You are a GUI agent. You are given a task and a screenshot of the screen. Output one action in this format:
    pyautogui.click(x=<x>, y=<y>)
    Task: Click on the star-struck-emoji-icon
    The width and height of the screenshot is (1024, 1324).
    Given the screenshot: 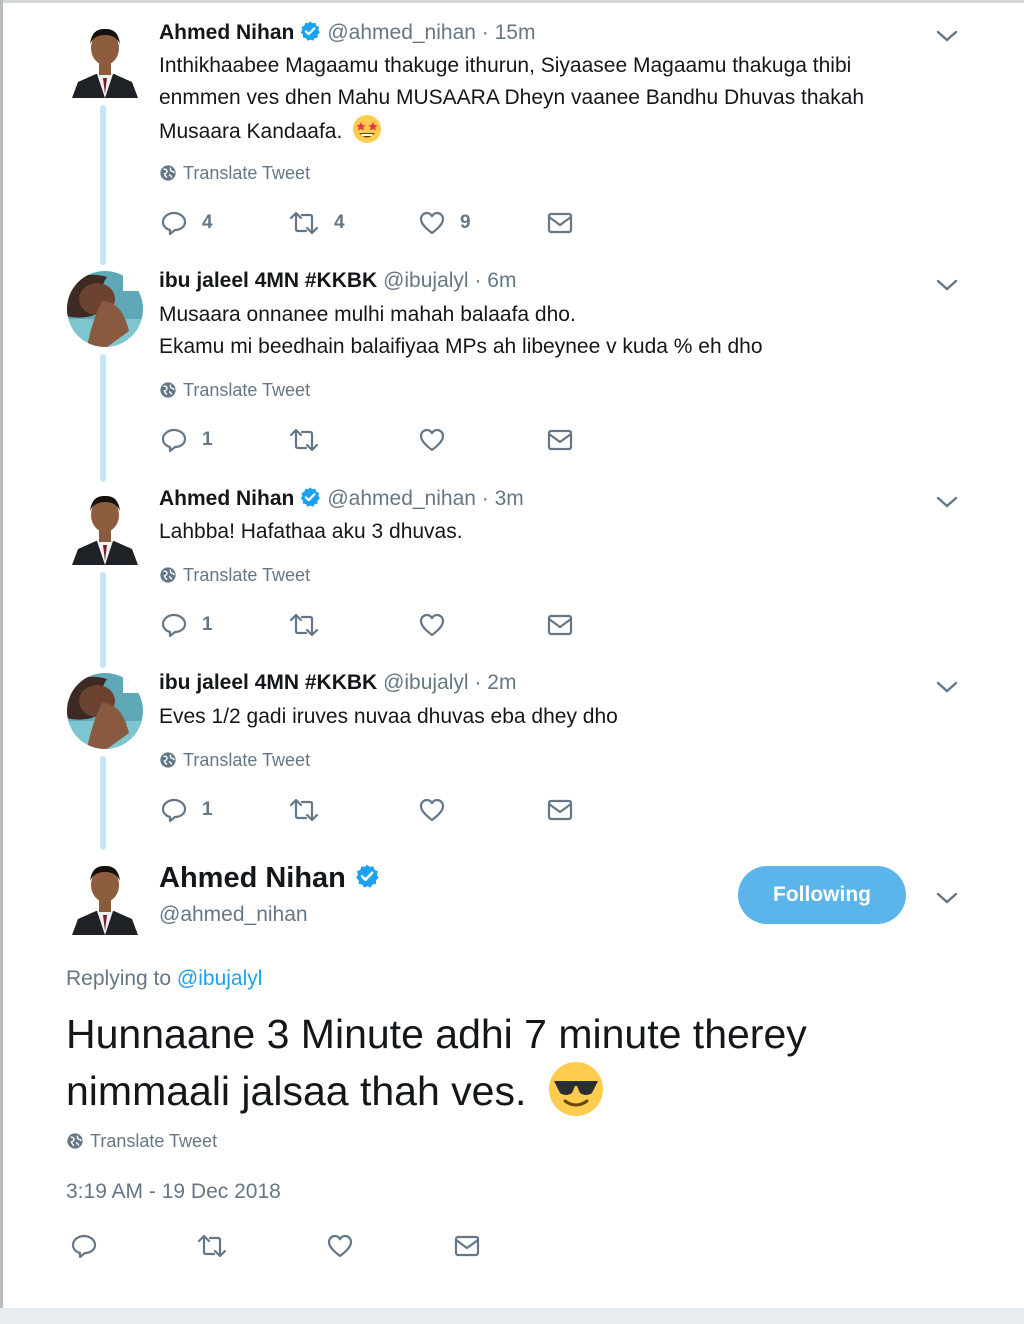 What is the action you would take?
    pyautogui.click(x=367, y=134)
    